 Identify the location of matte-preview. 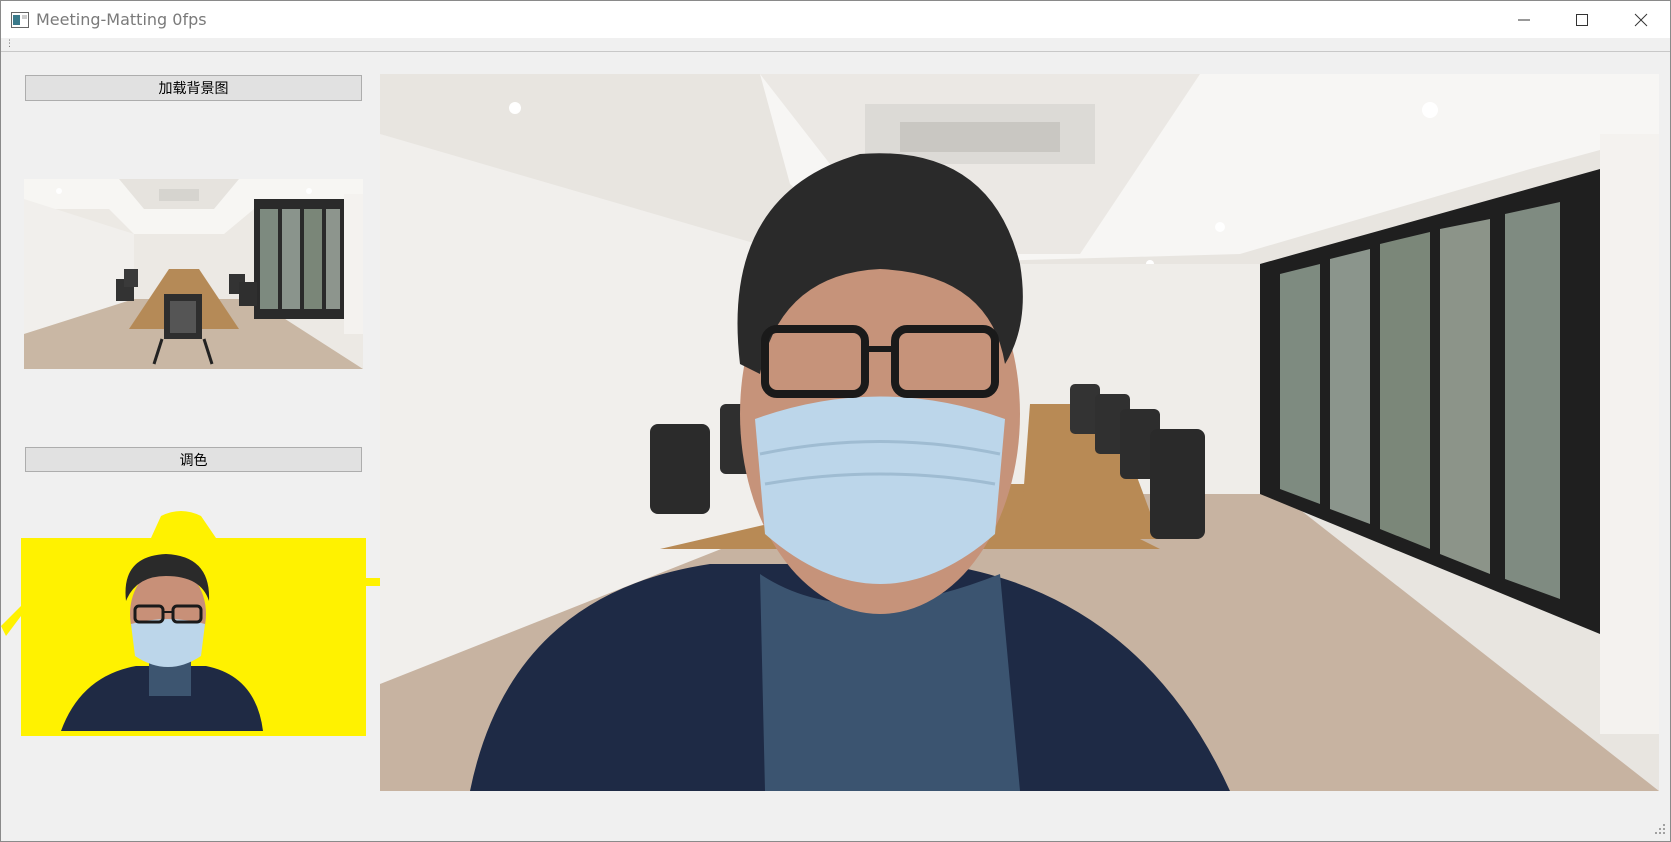
(193, 621).